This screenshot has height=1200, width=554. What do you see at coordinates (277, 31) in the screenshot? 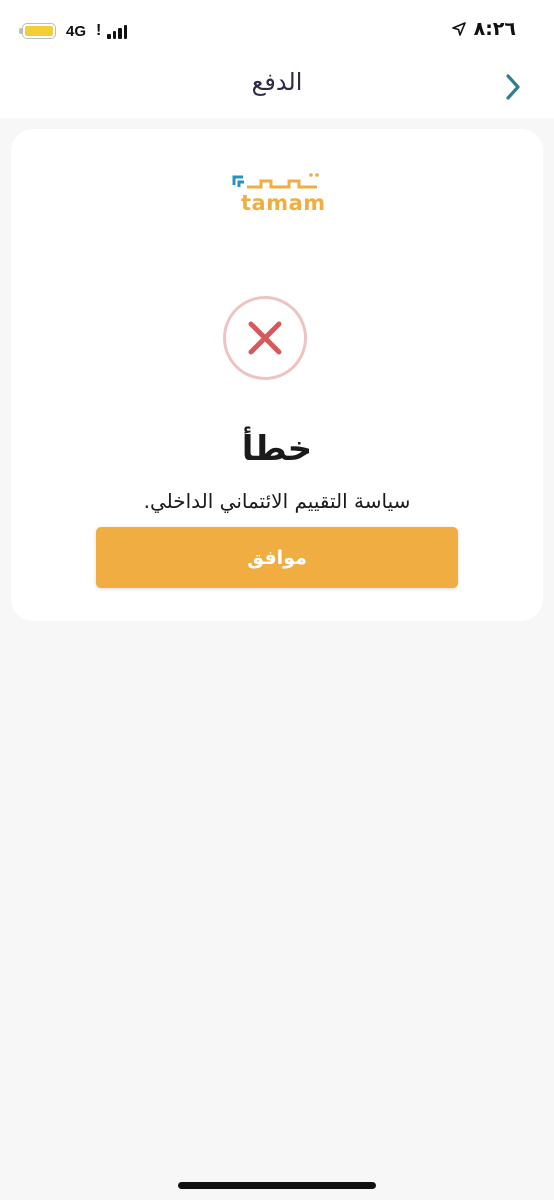
I see `status-bar: 4G ! ٨:٢٦` at bounding box center [277, 31].